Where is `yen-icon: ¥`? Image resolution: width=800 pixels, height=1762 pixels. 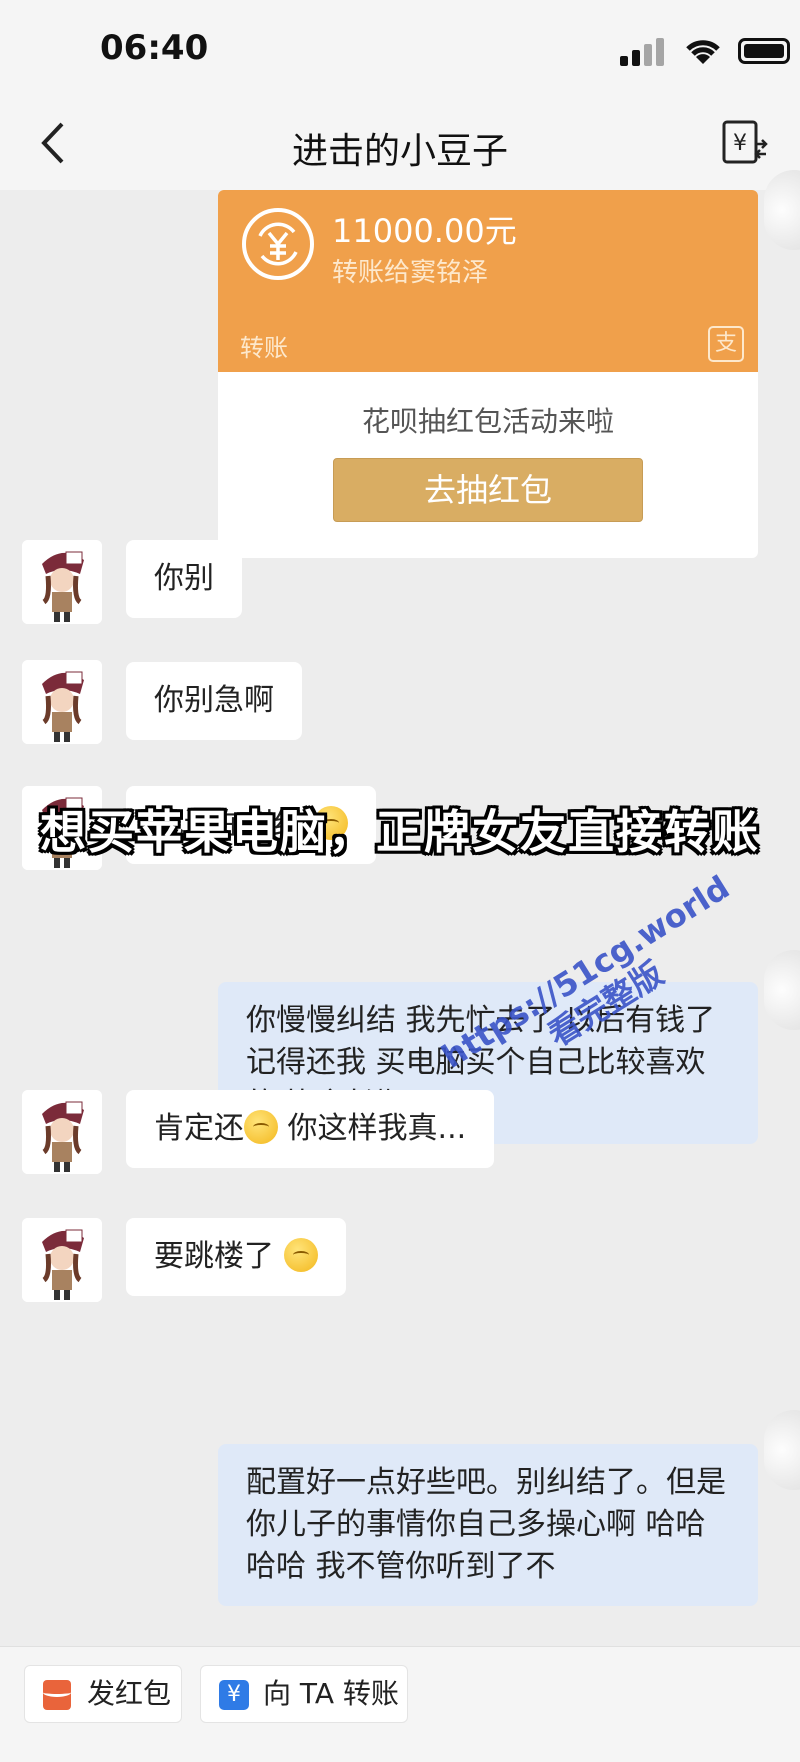 yen-icon: ¥ is located at coordinates (234, 1695).